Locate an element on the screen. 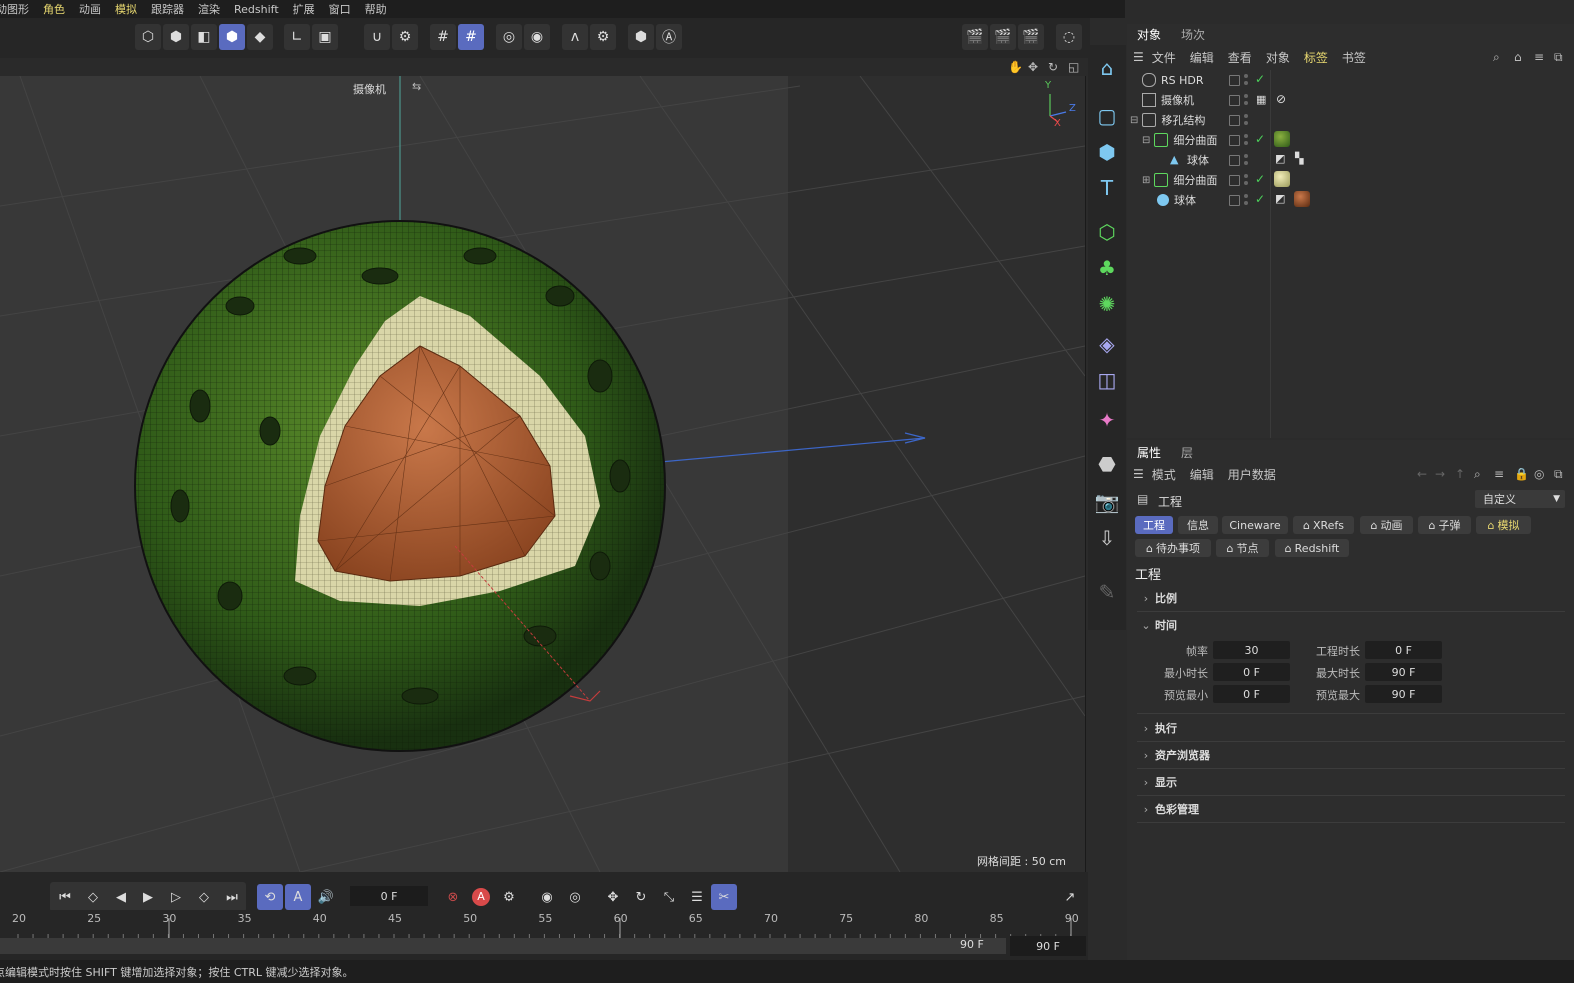 The image size is (1574, 983). tab-simulation: ⌂ 模拟 is located at coordinates (1503, 525).